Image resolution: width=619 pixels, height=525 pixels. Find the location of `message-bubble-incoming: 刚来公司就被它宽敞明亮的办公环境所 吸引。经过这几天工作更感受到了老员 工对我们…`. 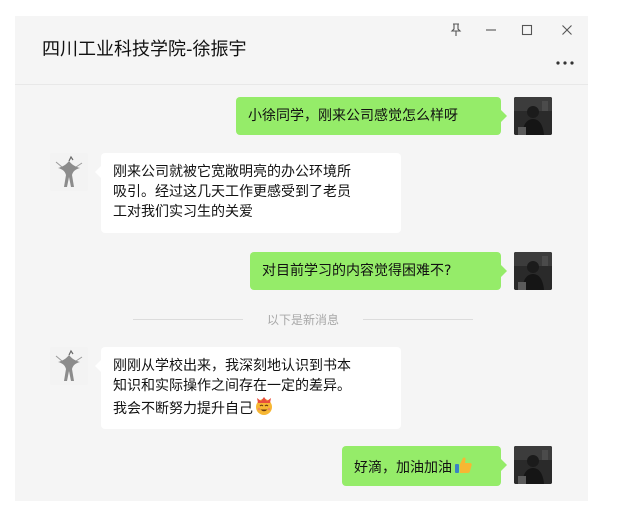

message-bubble-incoming: 刚来公司就被它宽敞明亮的办公环境所 吸引。经过这几天工作更感受到了老员 工对我们… is located at coordinates (248, 193).